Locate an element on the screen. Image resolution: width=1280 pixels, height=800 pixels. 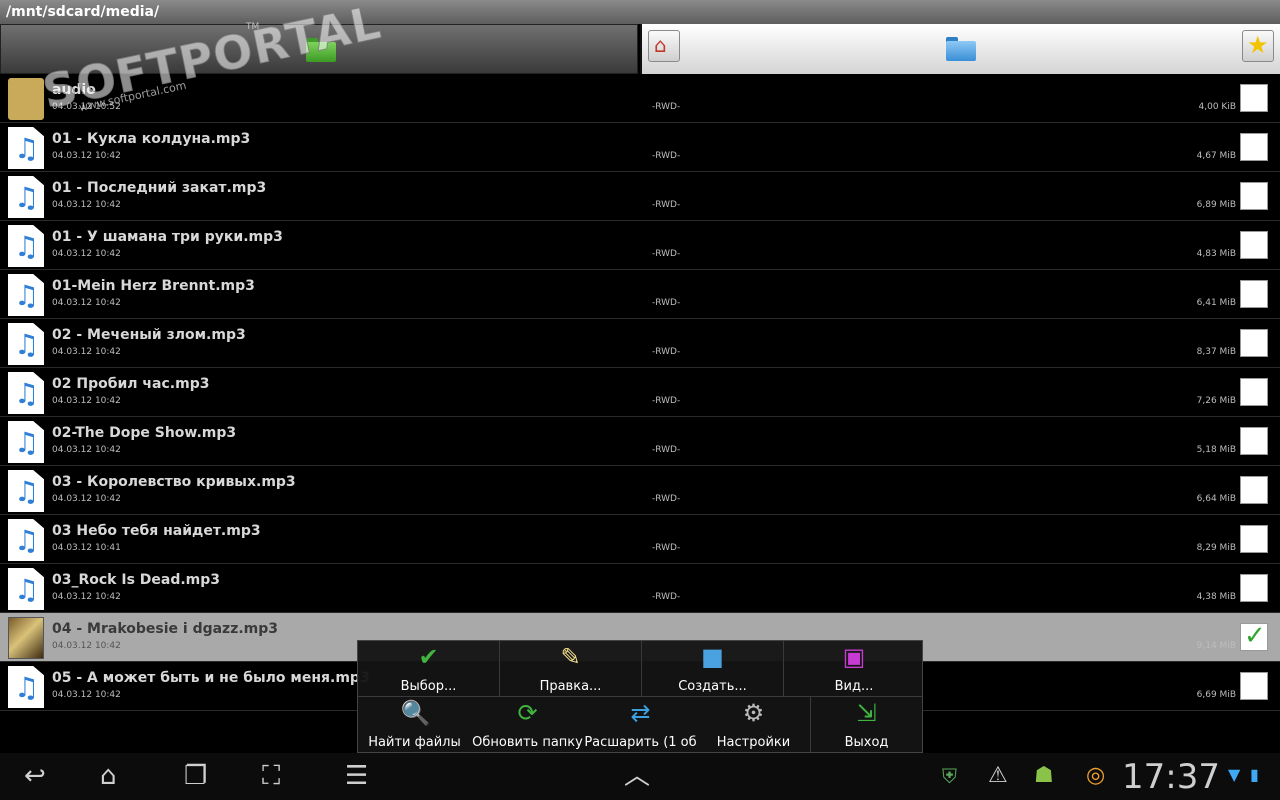
sync-icon: ◎ is located at coordinates (1096, 775).